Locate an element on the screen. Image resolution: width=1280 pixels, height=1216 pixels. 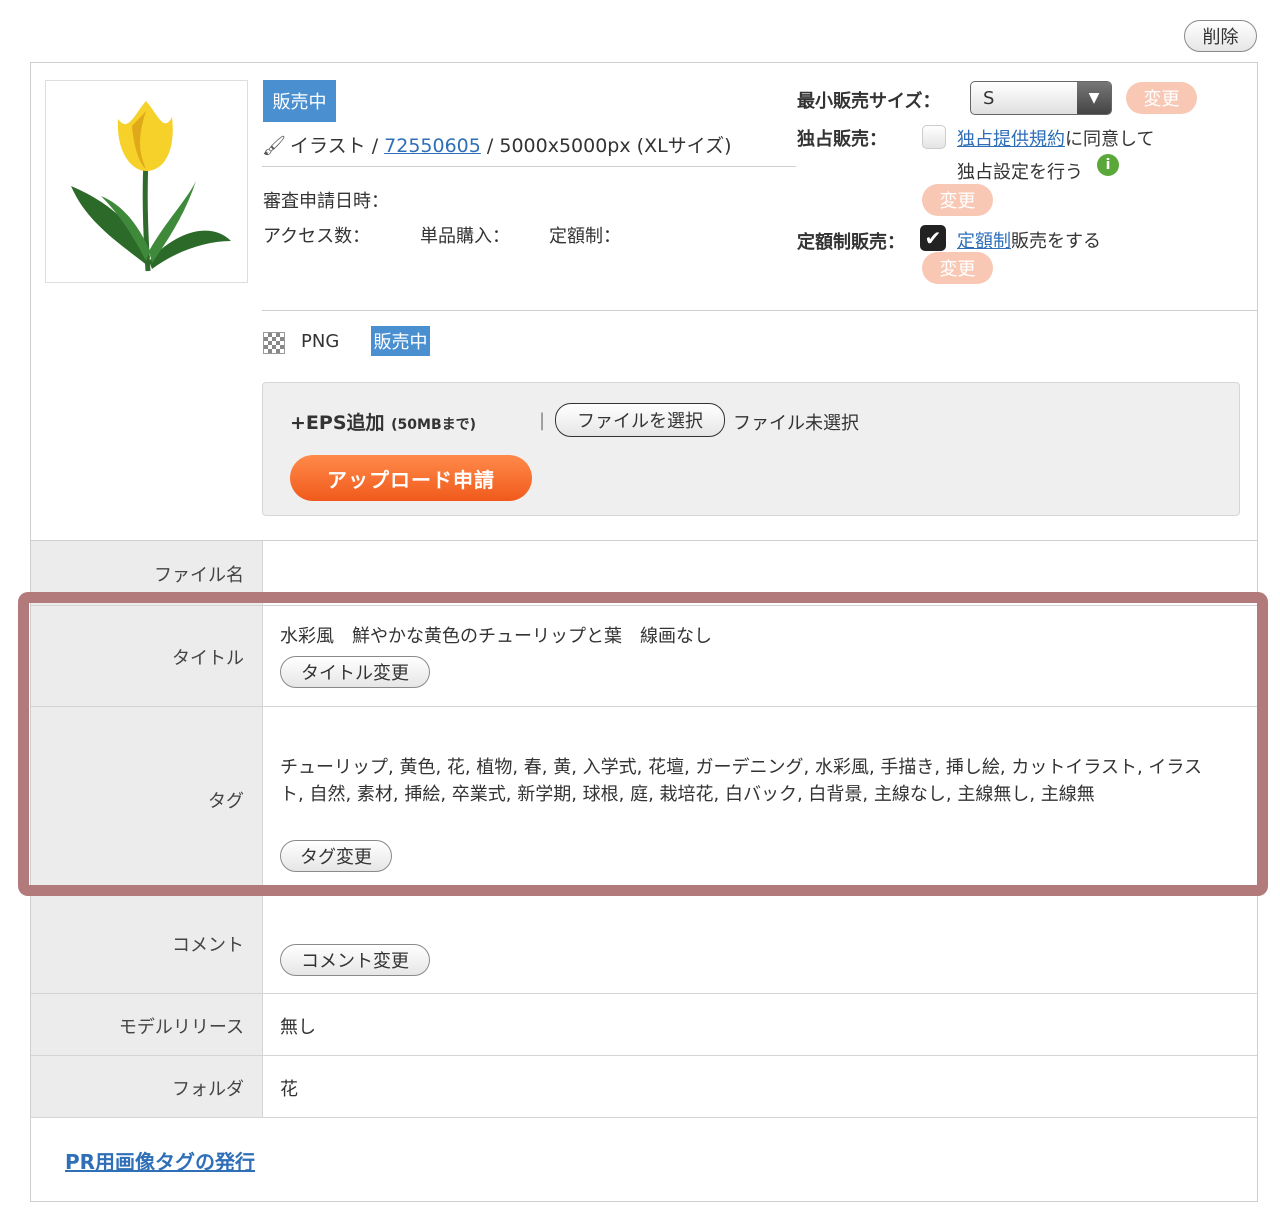
file-format-label: PNG is located at coordinates (320, 341).